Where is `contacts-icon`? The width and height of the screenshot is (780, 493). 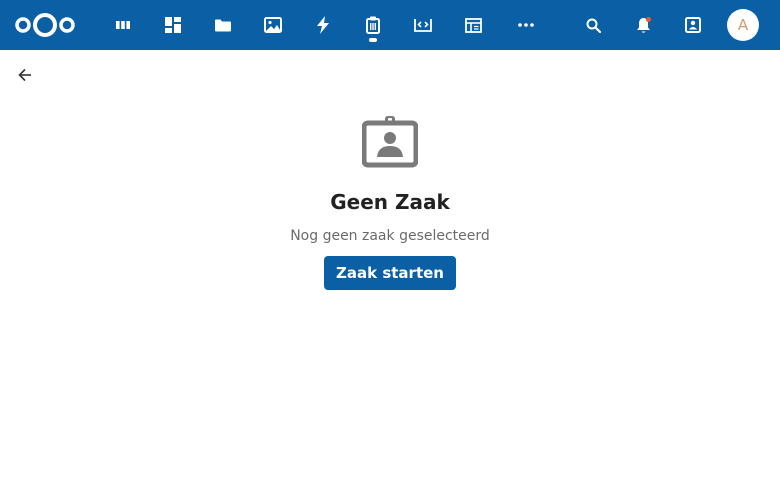 contacts-icon is located at coordinates (693, 25).